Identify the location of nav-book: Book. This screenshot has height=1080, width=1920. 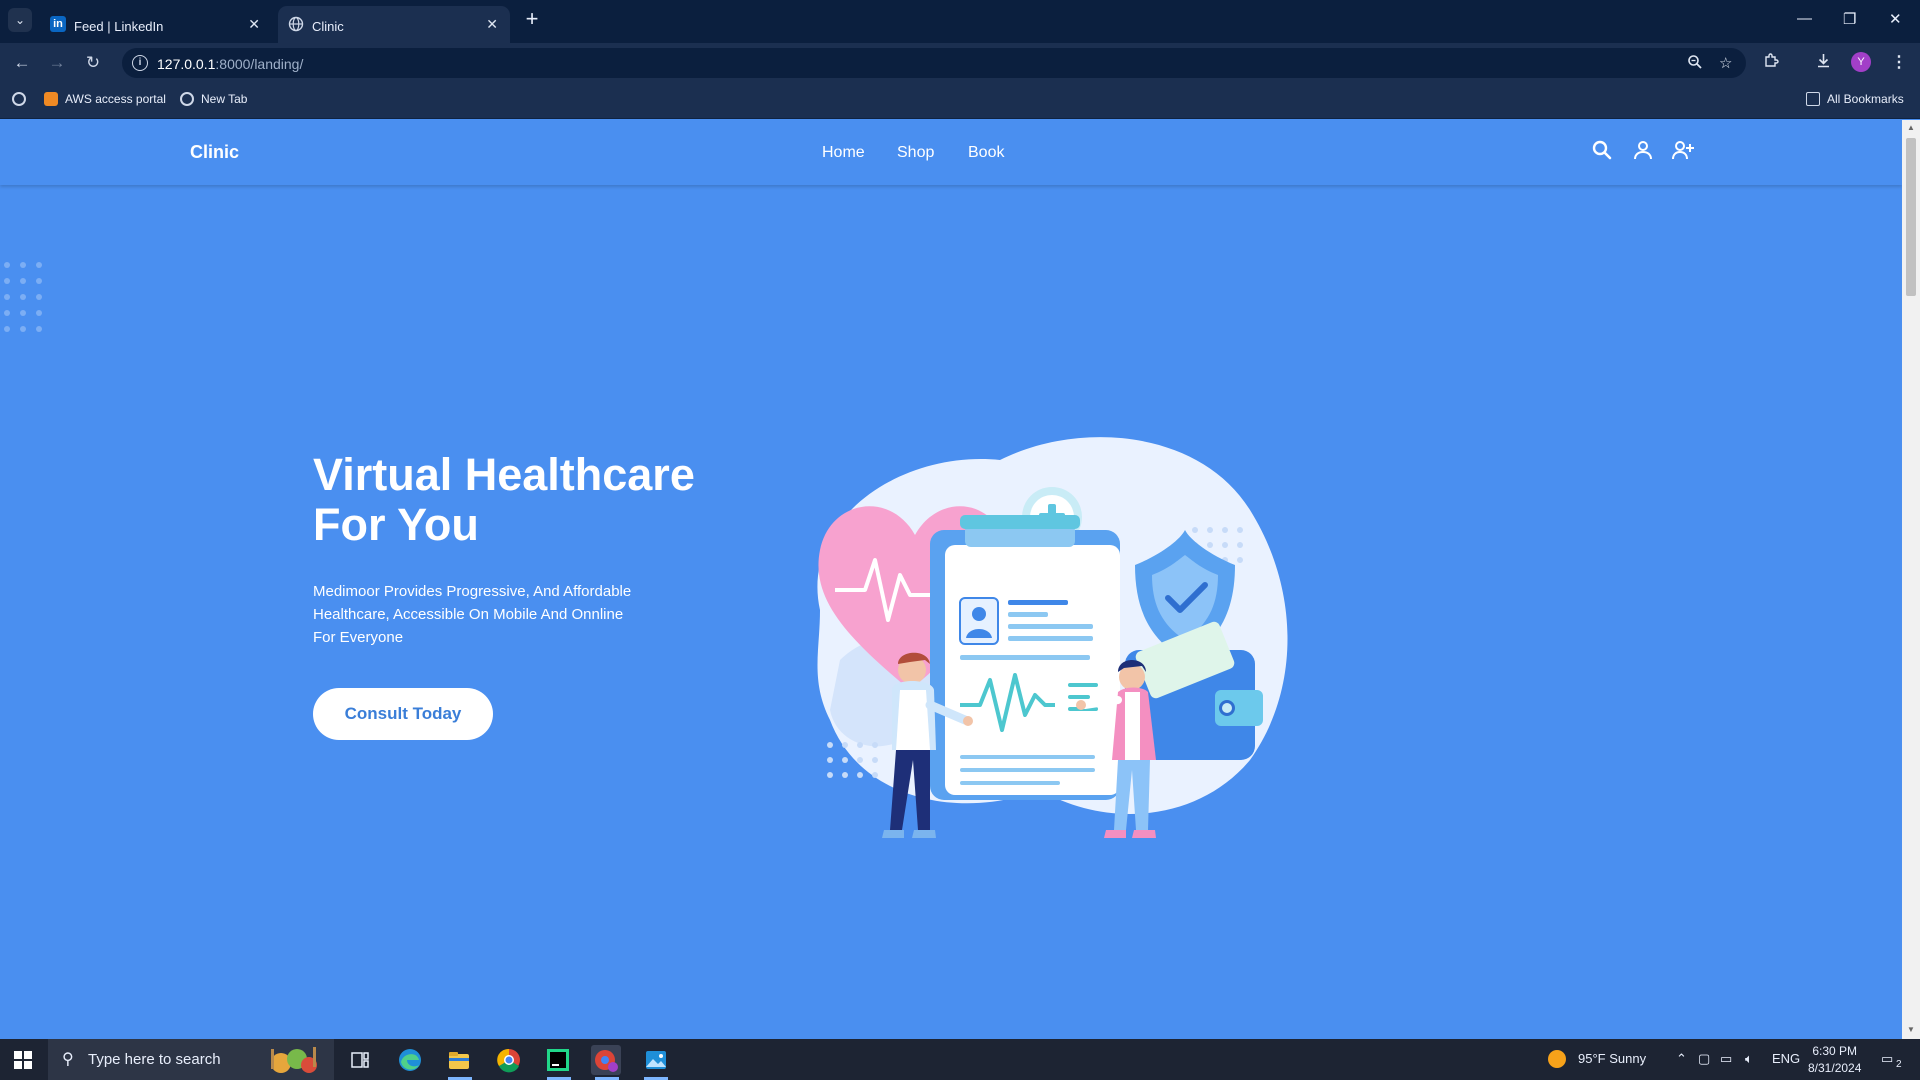
(986, 153).